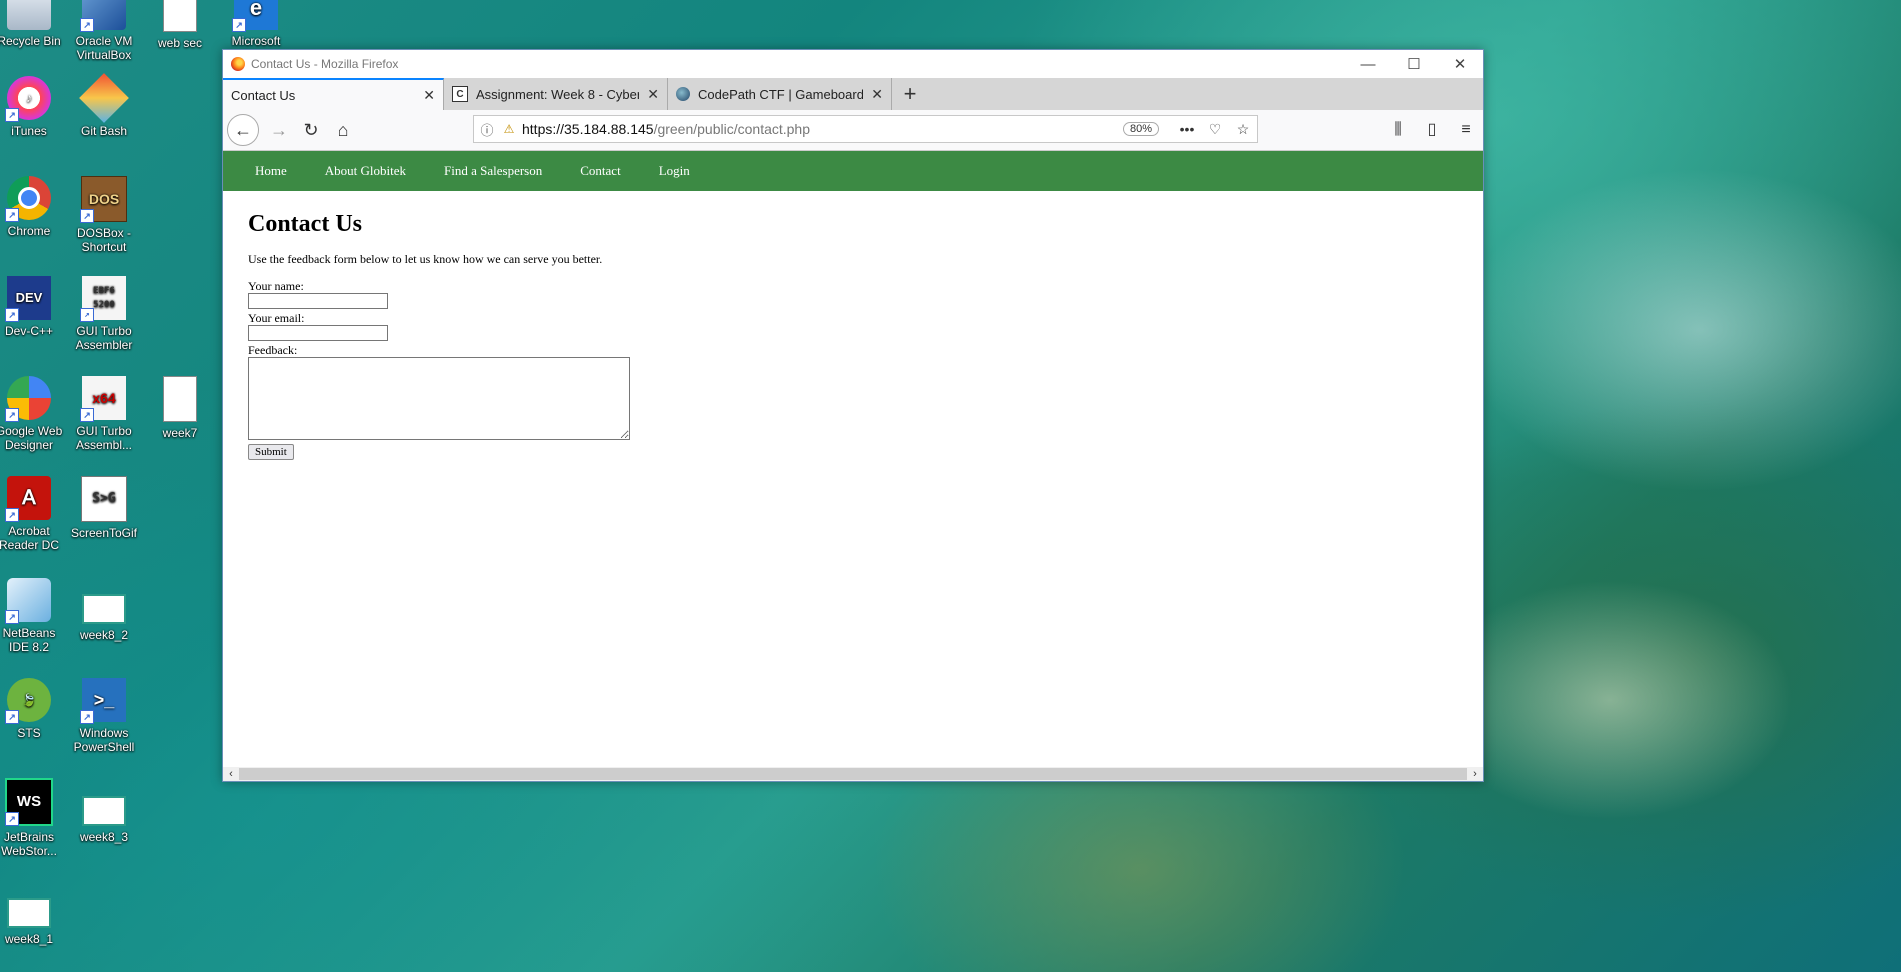 The height and width of the screenshot is (972, 1901). Describe the element at coordinates (271, 452) in the screenshot. I see `submit-button: Submit` at that location.